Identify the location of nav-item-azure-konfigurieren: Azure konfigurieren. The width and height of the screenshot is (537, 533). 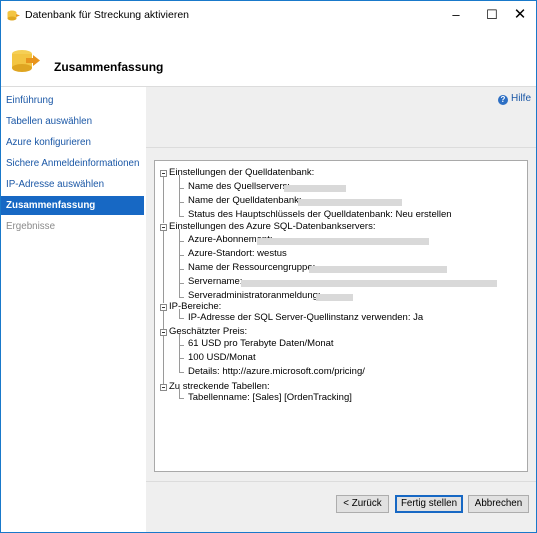
(72, 142).